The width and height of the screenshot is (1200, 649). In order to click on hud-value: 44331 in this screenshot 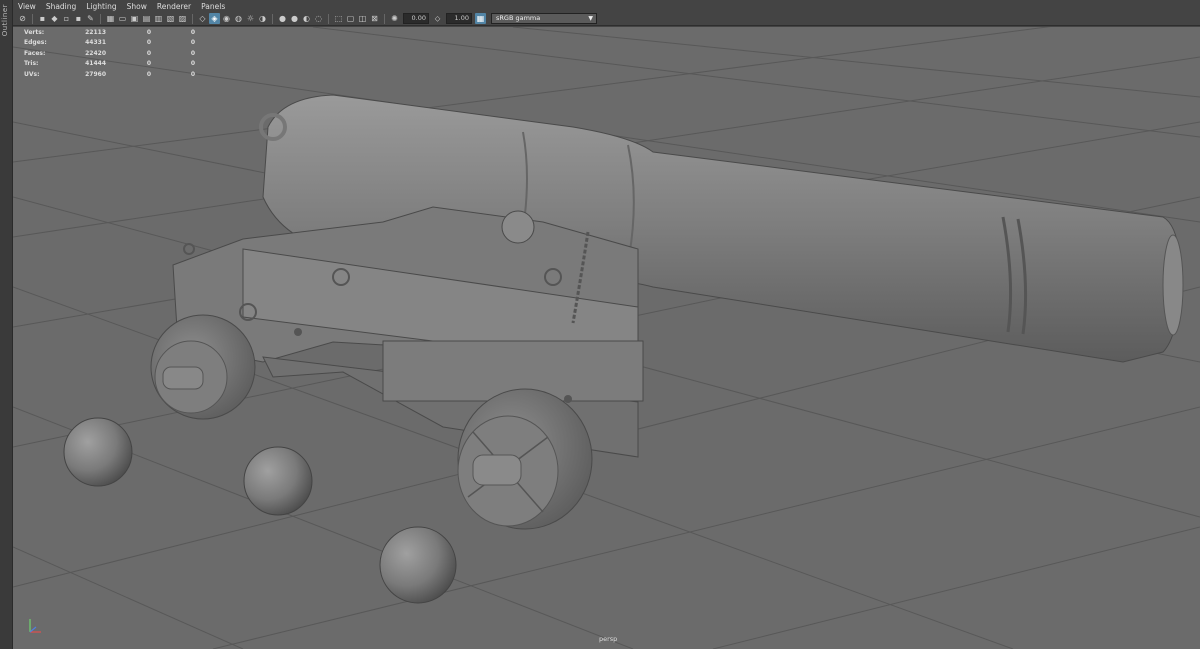, I will do `click(95, 43)`.